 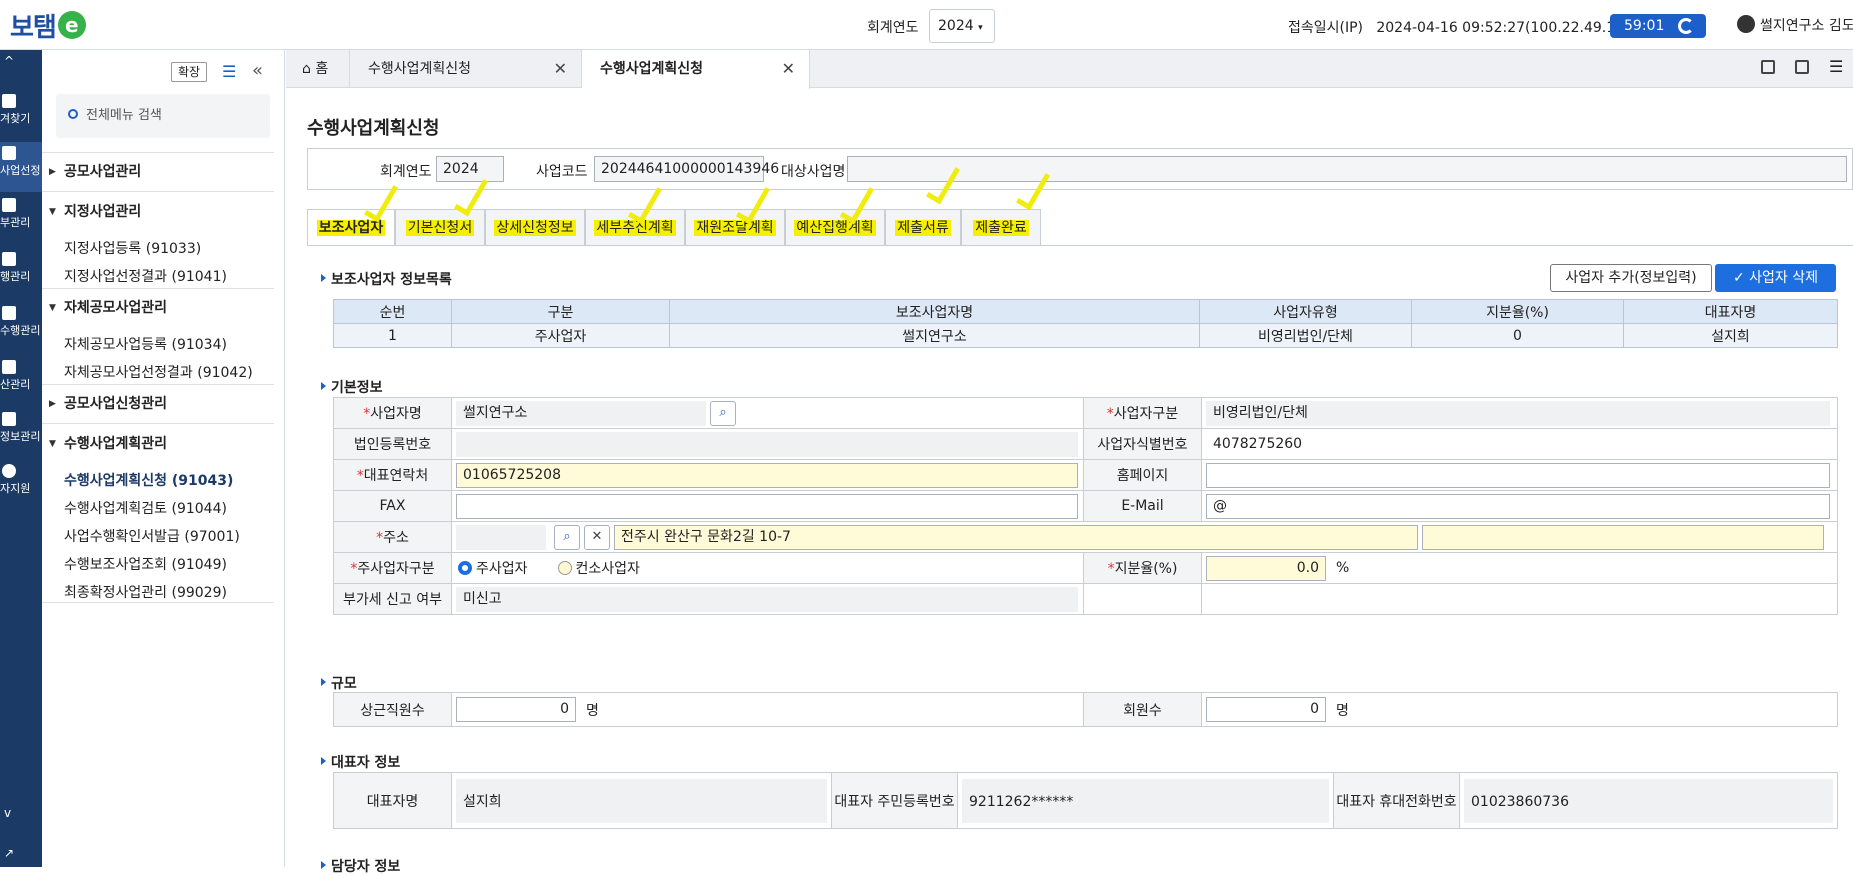 What do you see at coordinates (21, 484) in the screenshot?
I see `nav-support: 자지원` at bounding box center [21, 484].